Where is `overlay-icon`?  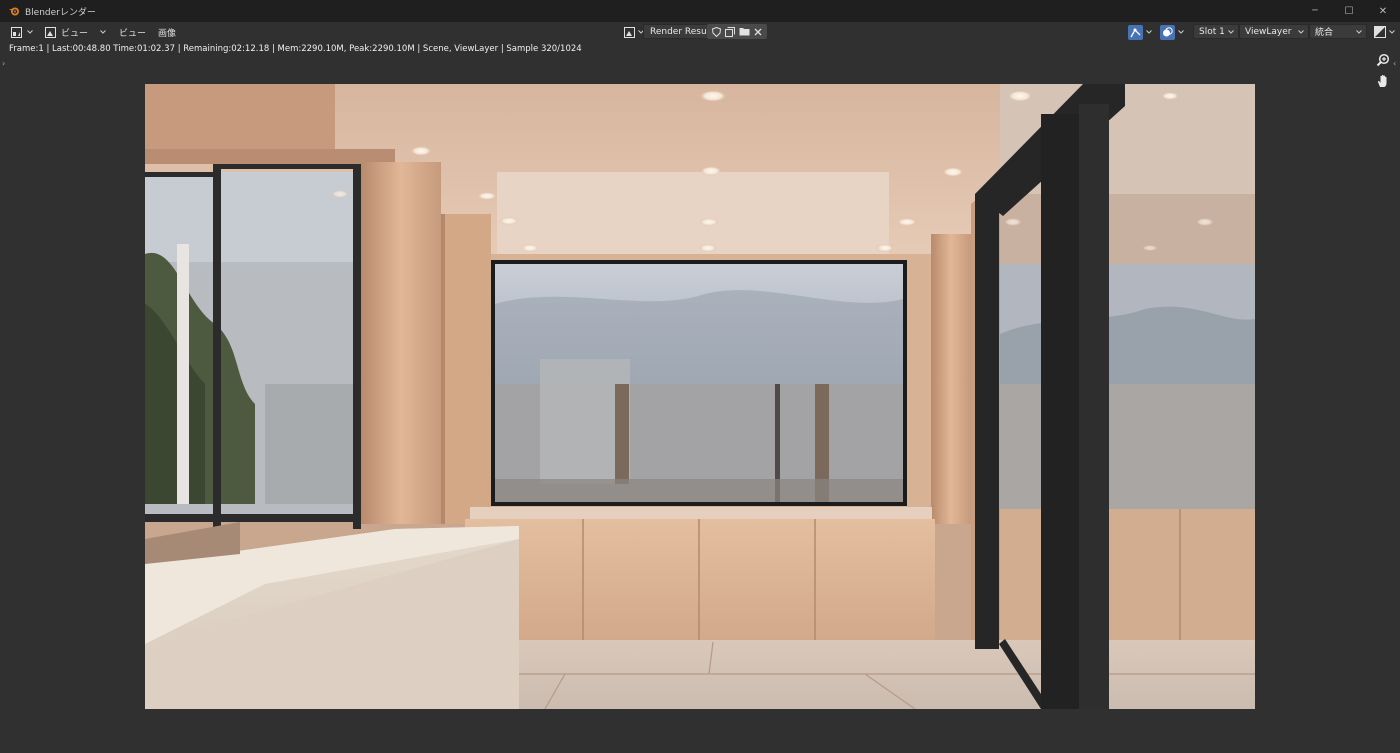
overlay-icon is located at coordinates (1168, 31).